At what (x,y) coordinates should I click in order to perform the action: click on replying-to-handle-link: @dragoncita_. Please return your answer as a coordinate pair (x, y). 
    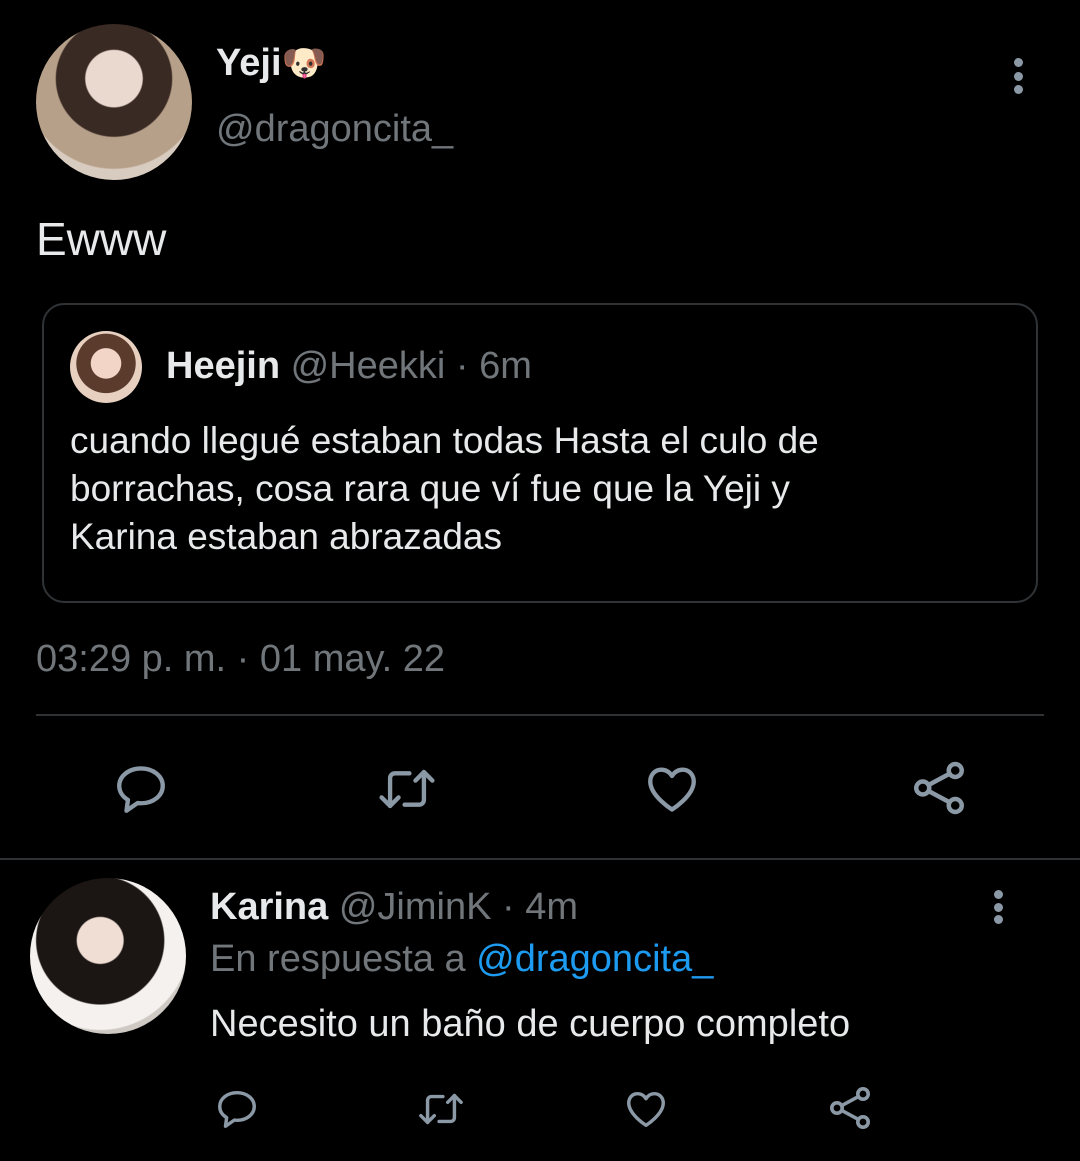
    Looking at the image, I should click on (594, 959).